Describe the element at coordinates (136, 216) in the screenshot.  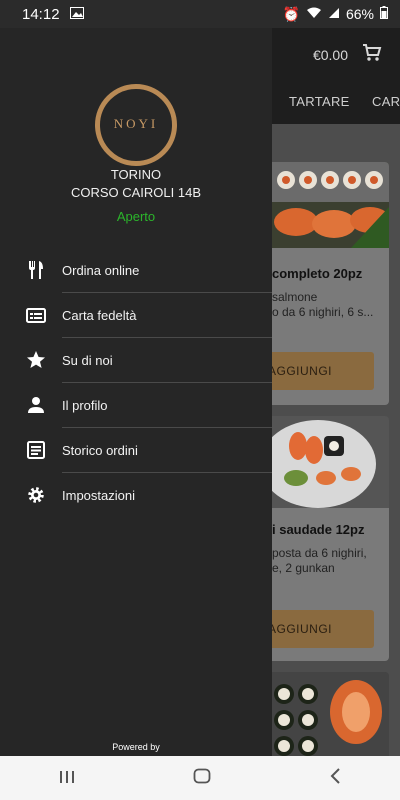
I see `open-status: Aperto` at that location.